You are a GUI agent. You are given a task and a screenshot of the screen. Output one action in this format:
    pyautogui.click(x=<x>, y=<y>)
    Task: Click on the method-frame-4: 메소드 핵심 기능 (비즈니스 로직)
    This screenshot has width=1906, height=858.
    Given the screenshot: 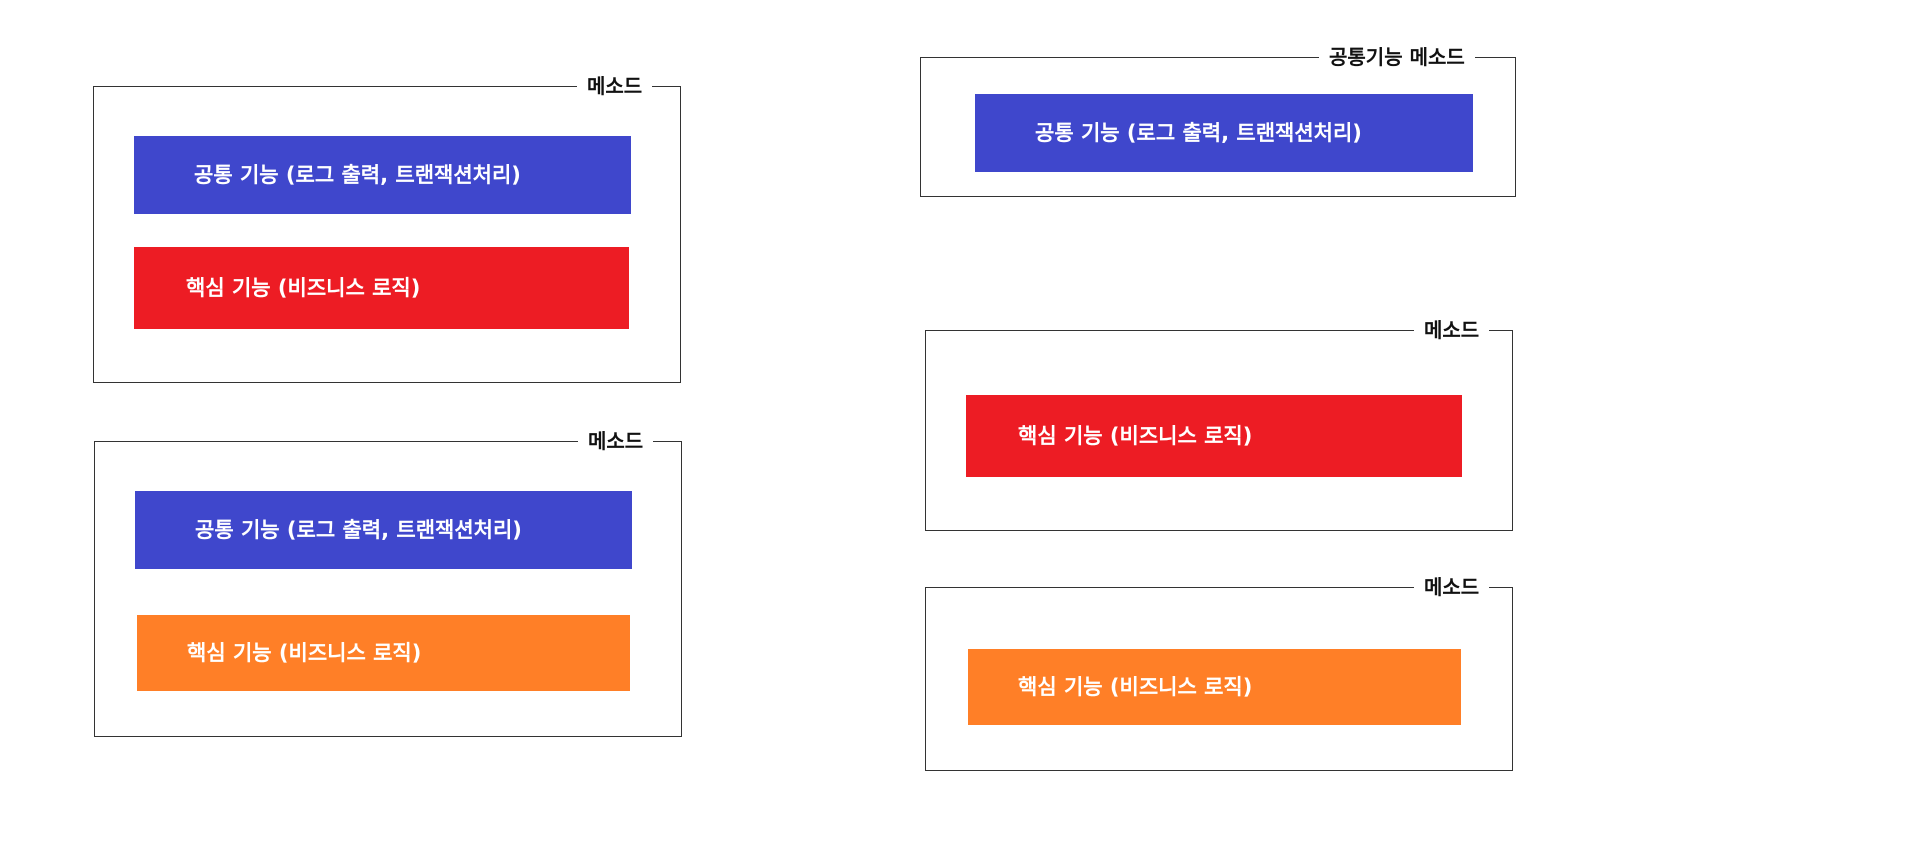 What is the action you would take?
    pyautogui.click(x=1219, y=672)
    